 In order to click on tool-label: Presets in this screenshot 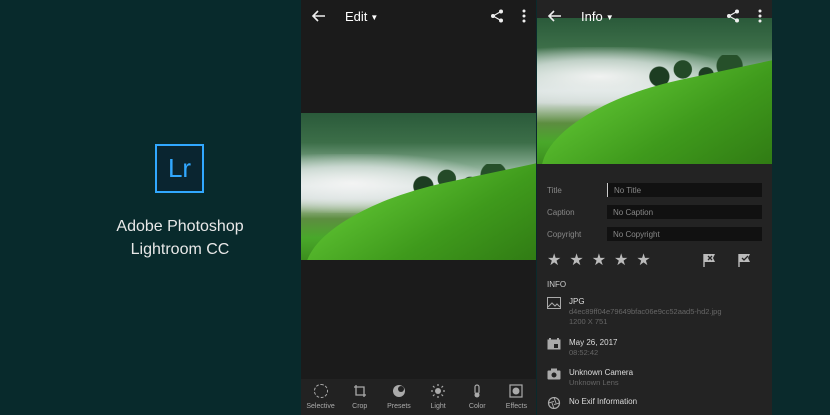, I will do `click(399, 406)`.